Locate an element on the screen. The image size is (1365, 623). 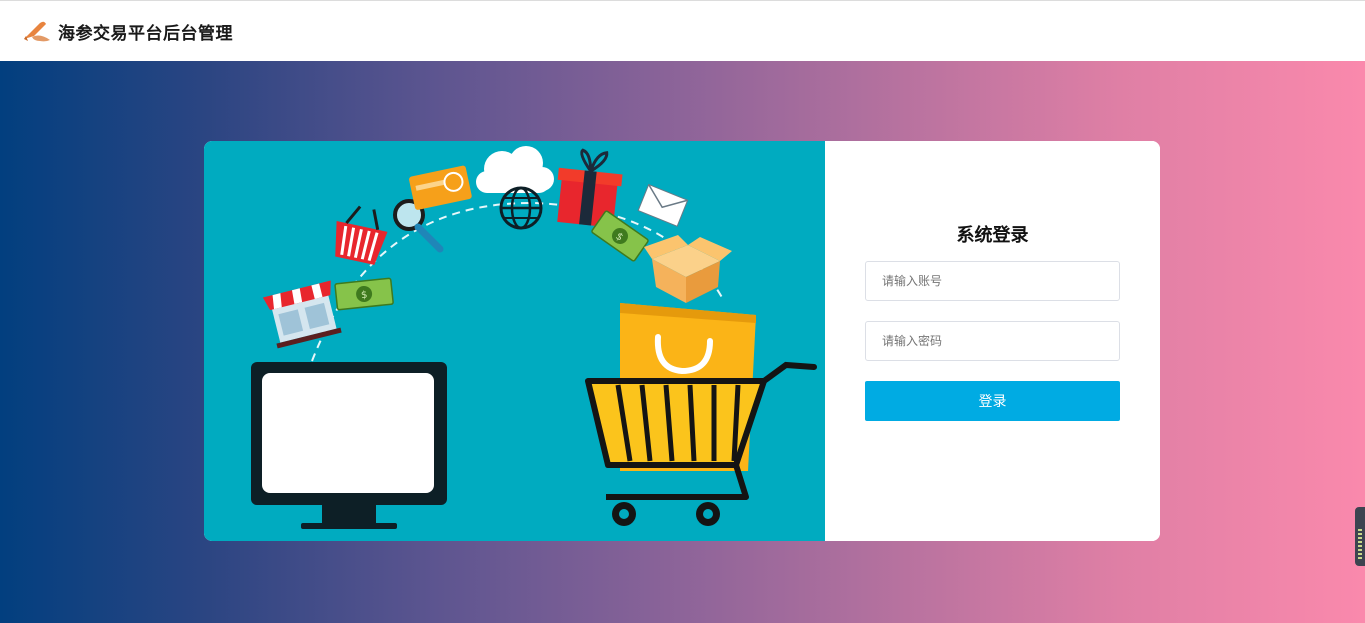
basket-icon is located at coordinates (361, 235).